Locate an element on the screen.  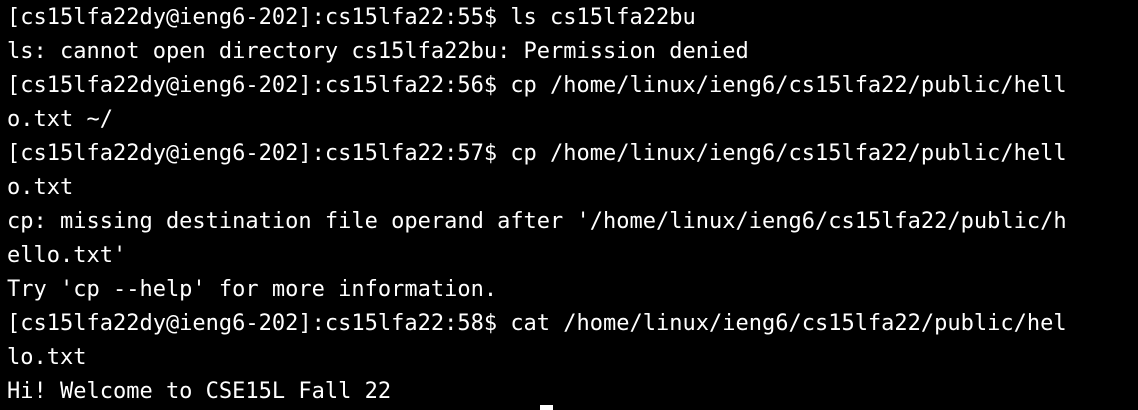
terminal-line: o.txt is located at coordinates (40, 187).